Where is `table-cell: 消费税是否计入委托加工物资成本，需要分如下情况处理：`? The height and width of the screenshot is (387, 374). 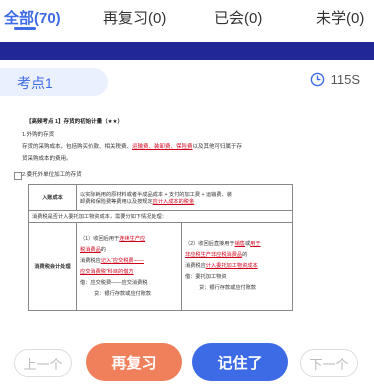 table-cell: 消费税是否计入委托加工物资成本，需要分如下情况处理： is located at coordinates (160, 216).